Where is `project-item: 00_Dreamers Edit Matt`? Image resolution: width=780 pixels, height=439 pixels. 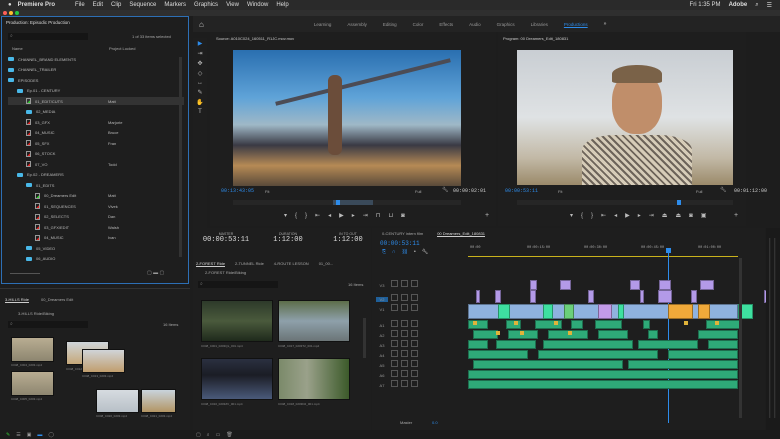 project-item: 00_Dreamers Edit Matt is located at coordinates (96, 196).